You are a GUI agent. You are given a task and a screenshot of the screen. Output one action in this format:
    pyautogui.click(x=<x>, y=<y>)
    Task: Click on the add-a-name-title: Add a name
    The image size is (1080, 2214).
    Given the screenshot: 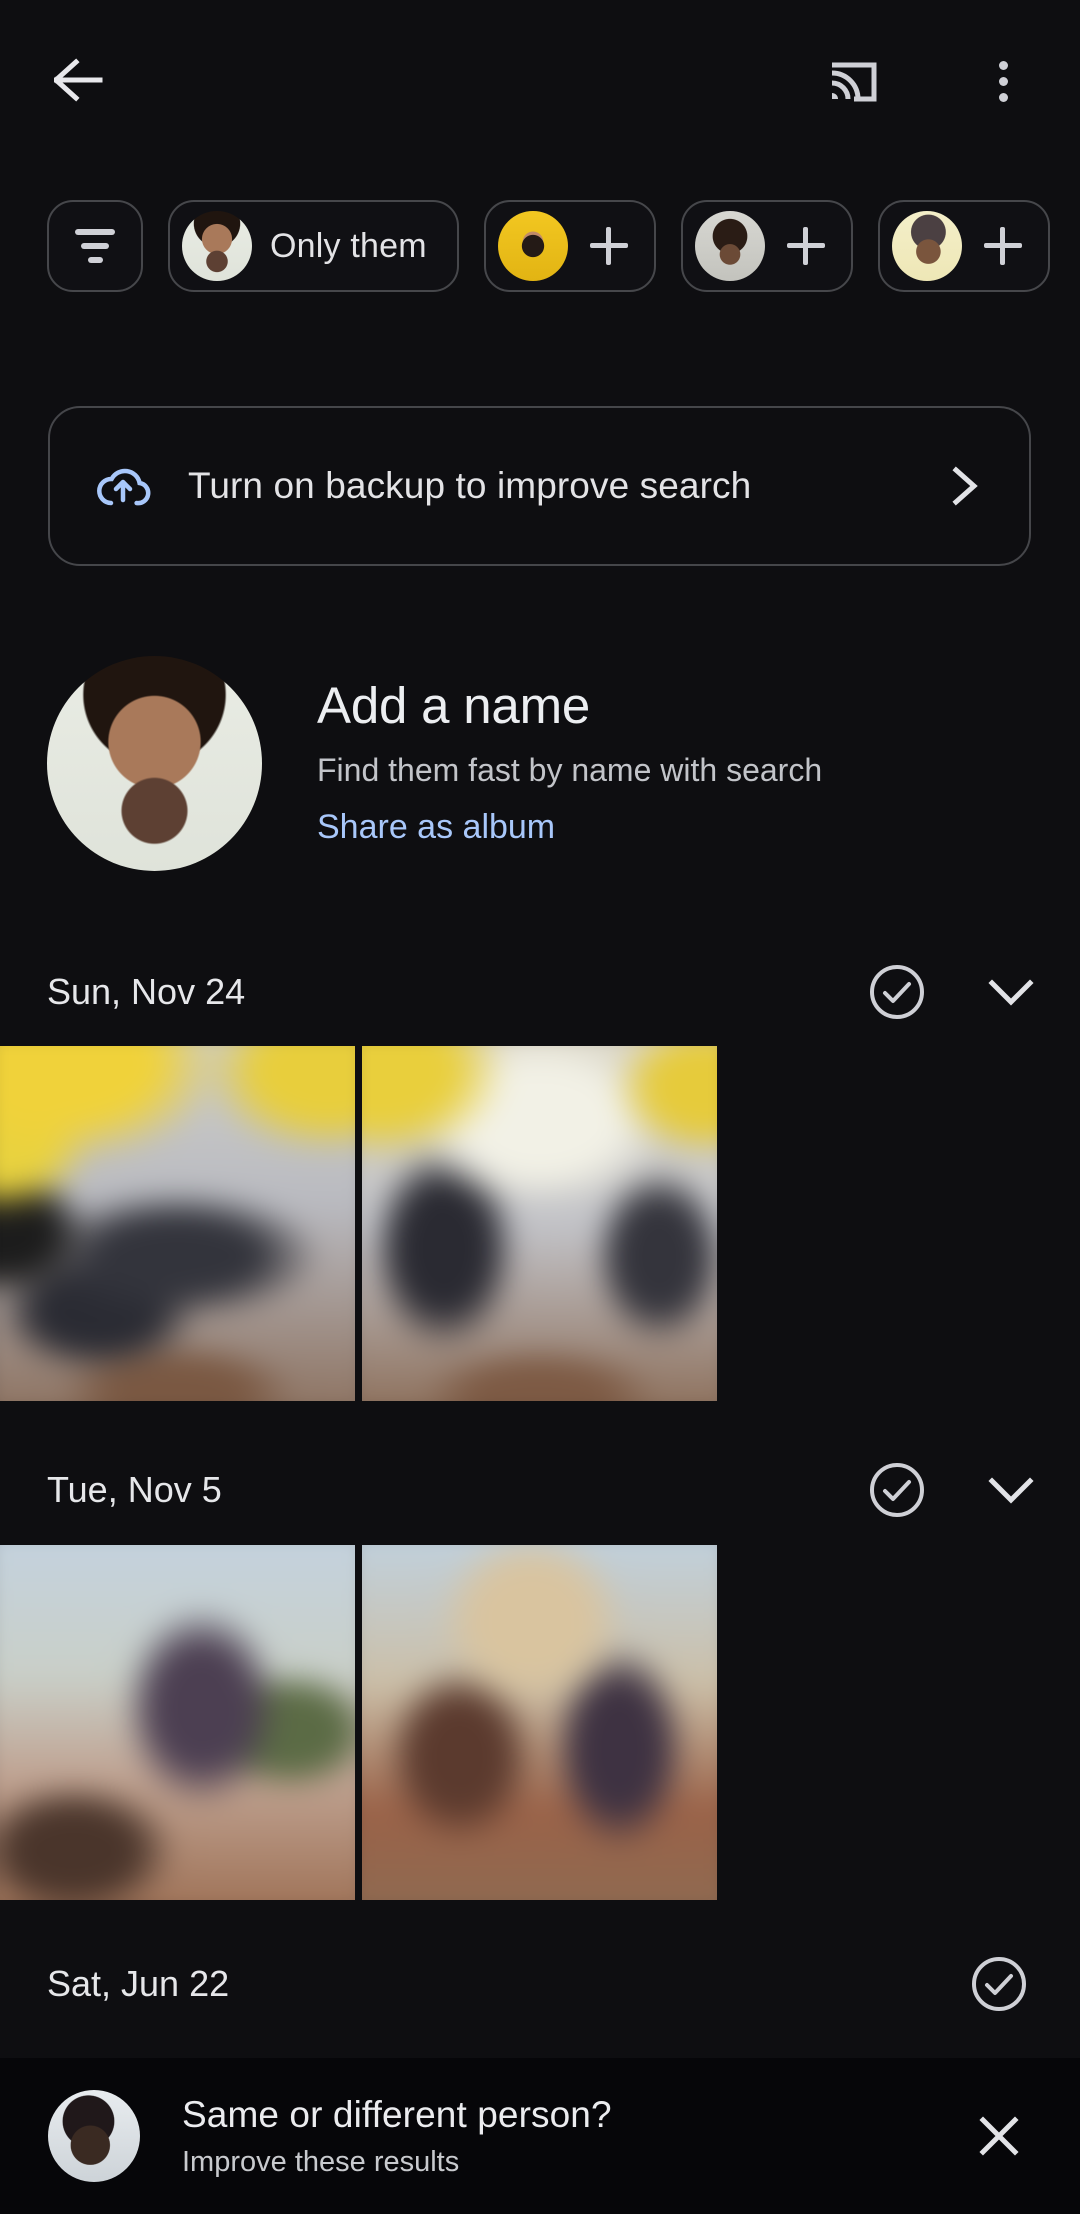 What is the action you would take?
    pyautogui.click(x=569, y=706)
    